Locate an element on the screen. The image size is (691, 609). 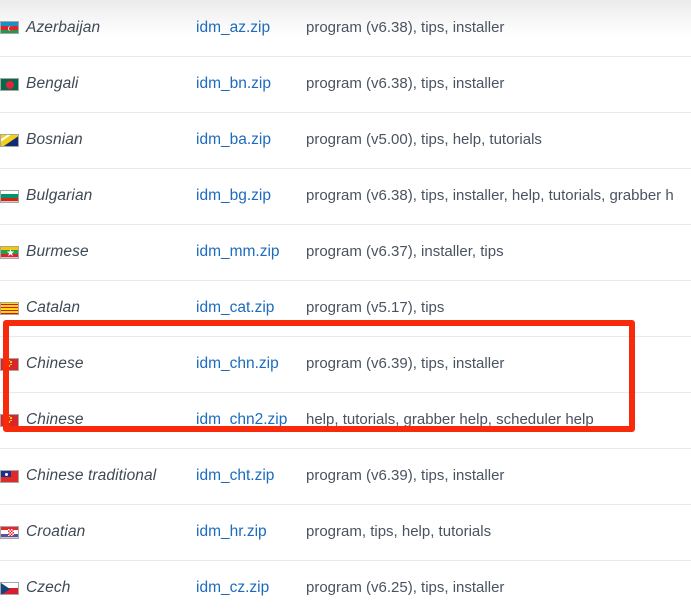
bulgaria-flag-icon is located at coordinates (9, 196).